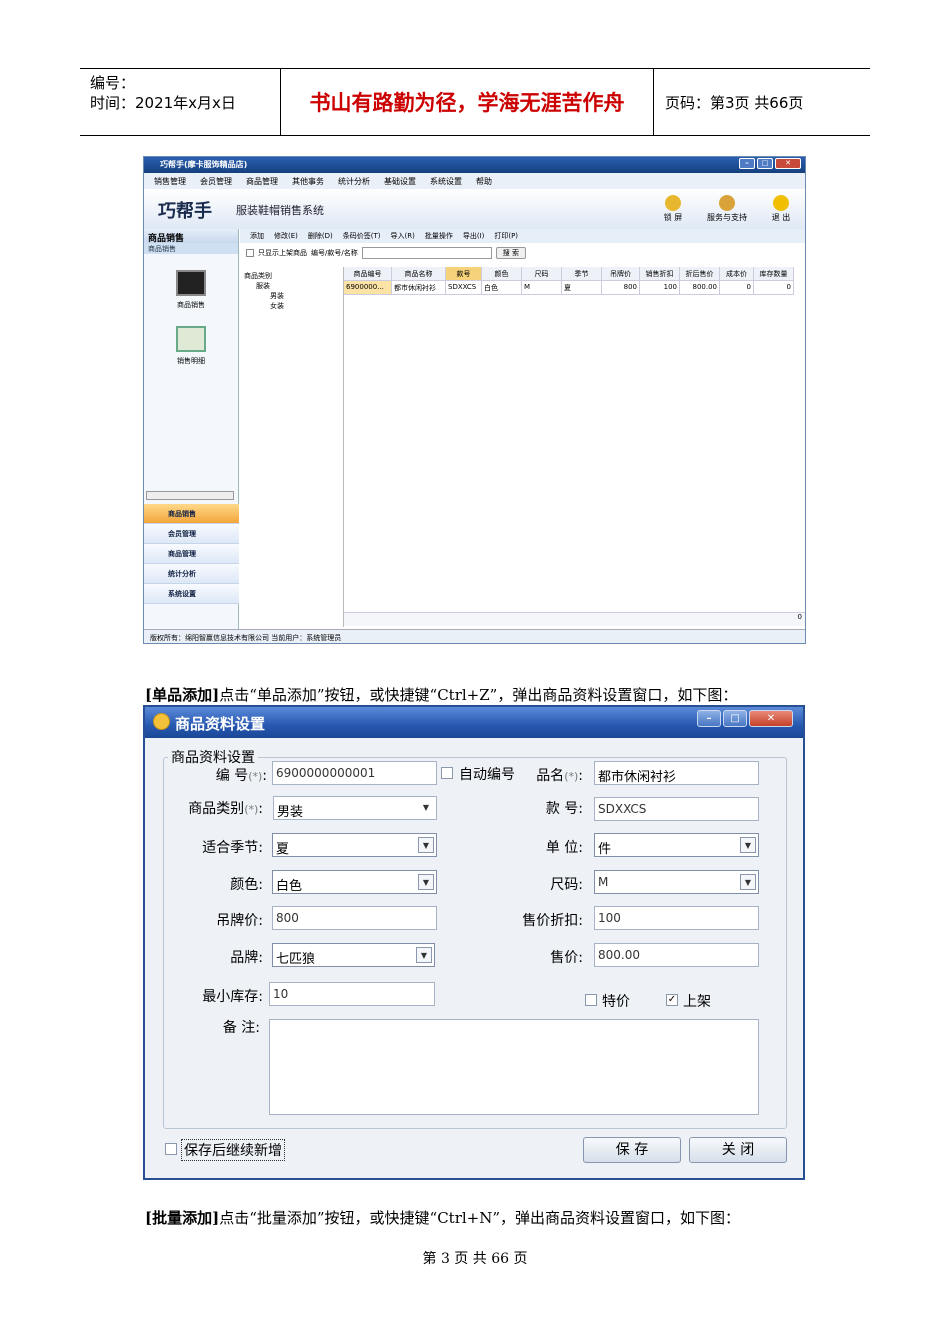 The image size is (950, 1344). Describe the element at coordinates (250, 253) in the screenshot. I see `onshelf-checkbox` at that location.